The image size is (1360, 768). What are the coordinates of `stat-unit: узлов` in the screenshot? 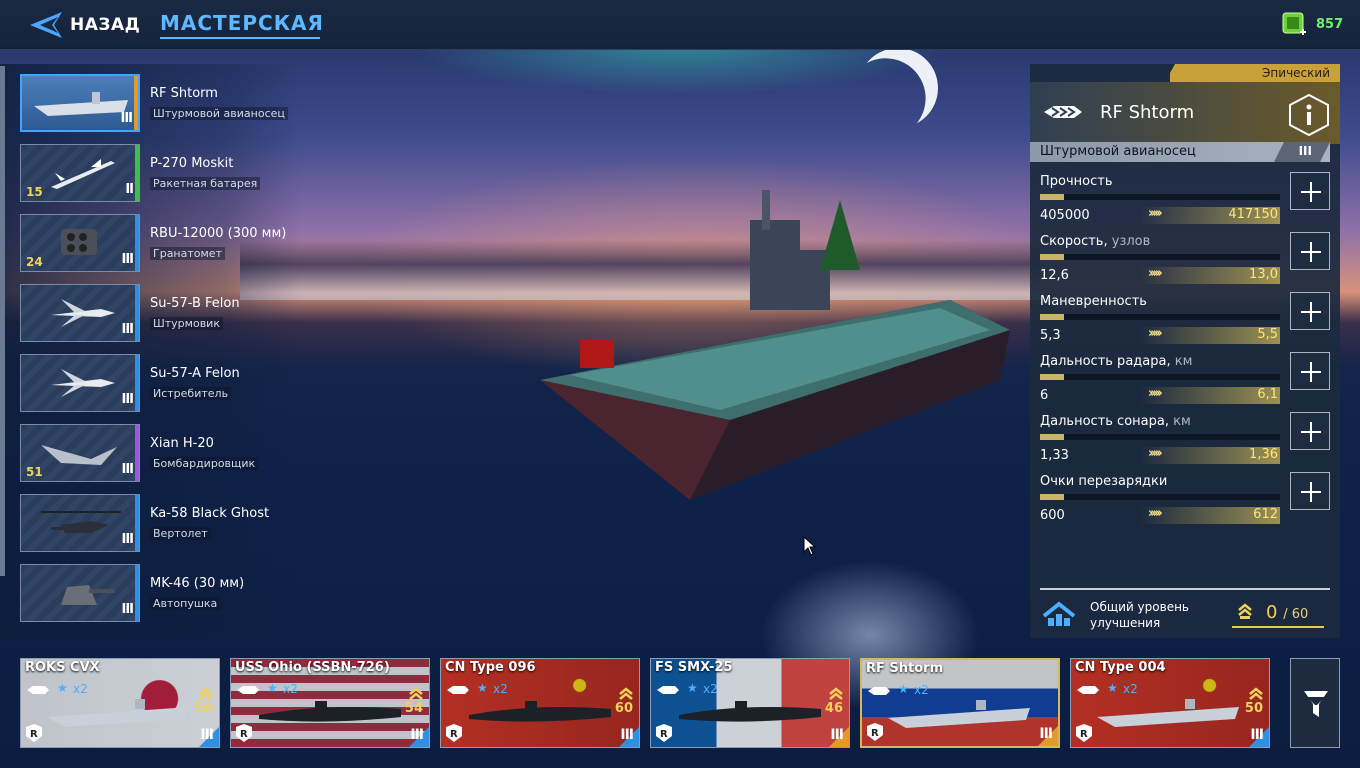 It's located at (1131, 241).